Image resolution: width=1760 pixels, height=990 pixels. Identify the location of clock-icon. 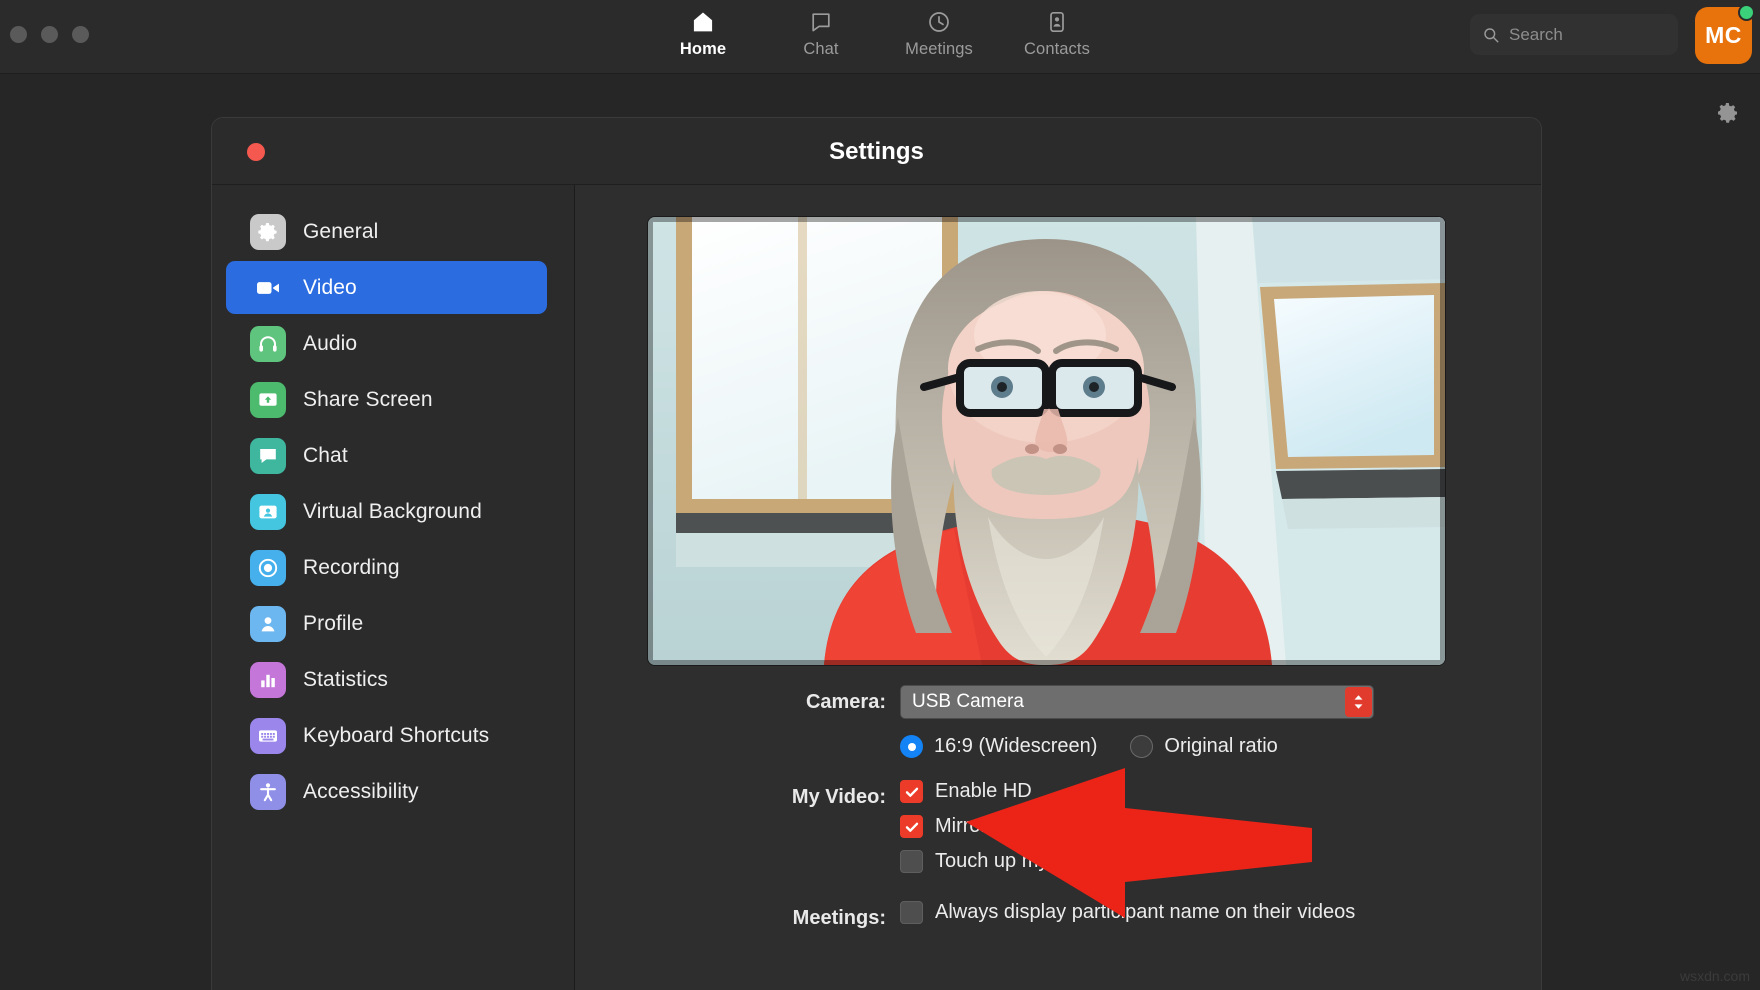
(939, 22).